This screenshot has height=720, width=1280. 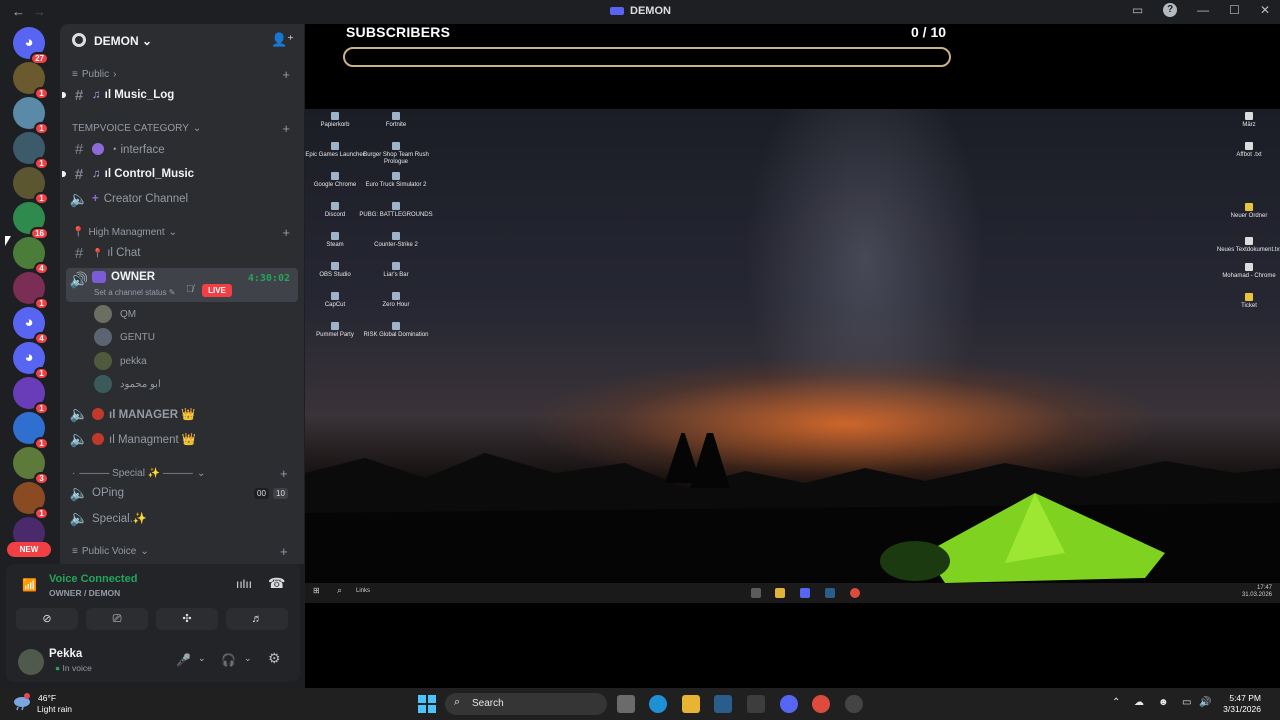 What do you see at coordinates (31, 256) in the screenshot?
I see `server-icon: 4` at bounding box center [31, 256].